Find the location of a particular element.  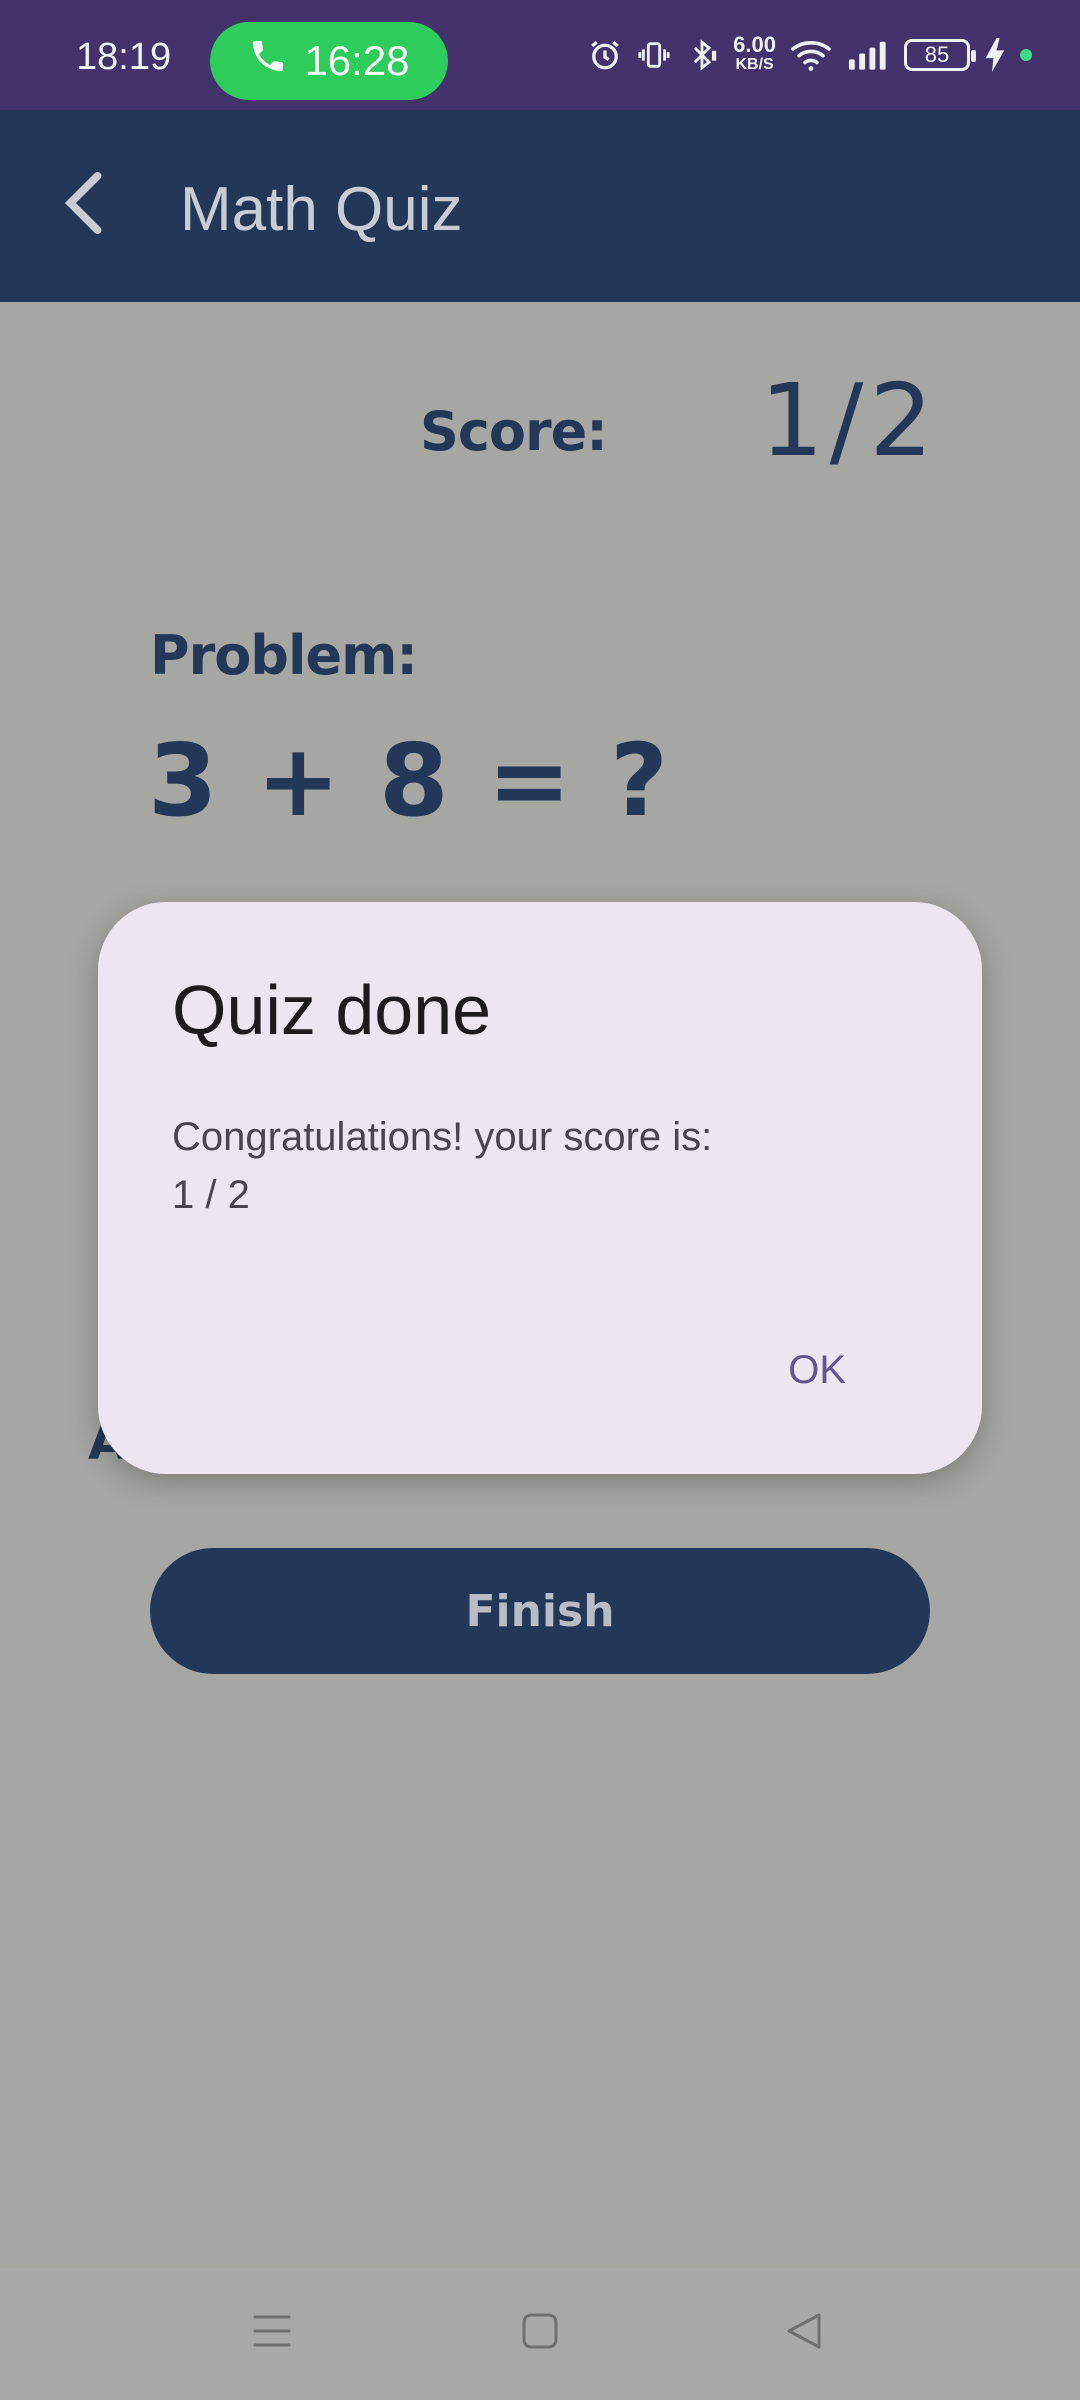

call-duration: 16:28 is located at coordinates (357, 60).